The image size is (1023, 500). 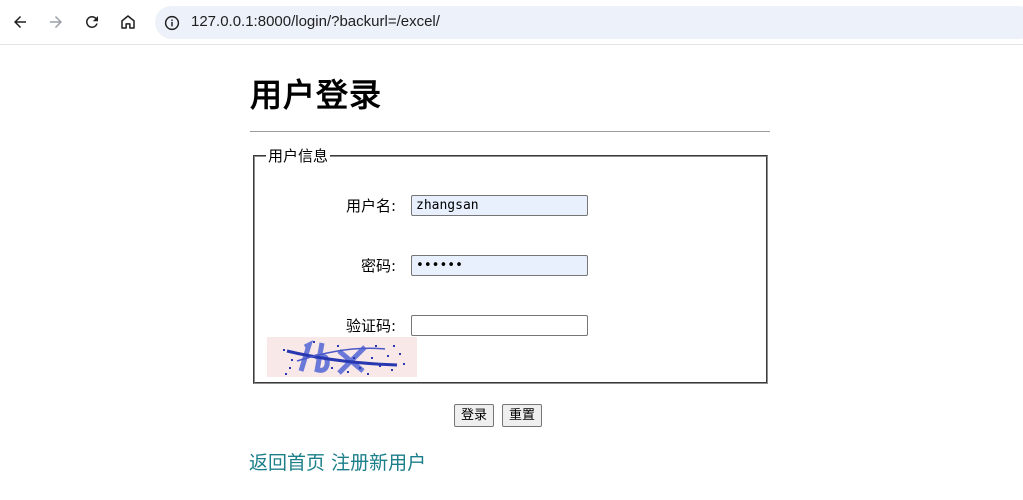 What do you see at coordinates (378, 266) in the screenshot?
I see `password-label: 密码:` at bounding box center [378, 266].